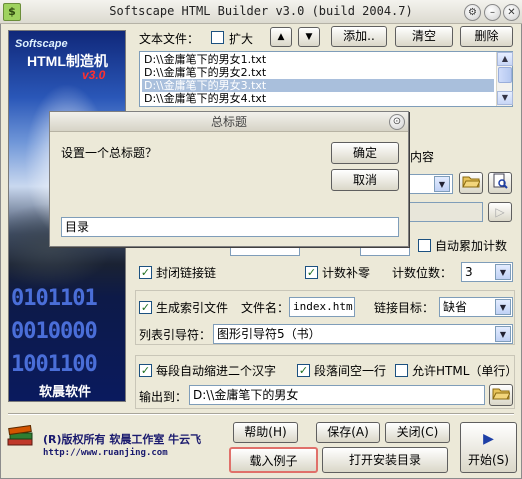 The height and width of the screenshot is (479, 522). What do you see at coordinates (54, 298) in the screenshot?
I see `splash-digits-row: 0101101` at bounding box center [54, 298].